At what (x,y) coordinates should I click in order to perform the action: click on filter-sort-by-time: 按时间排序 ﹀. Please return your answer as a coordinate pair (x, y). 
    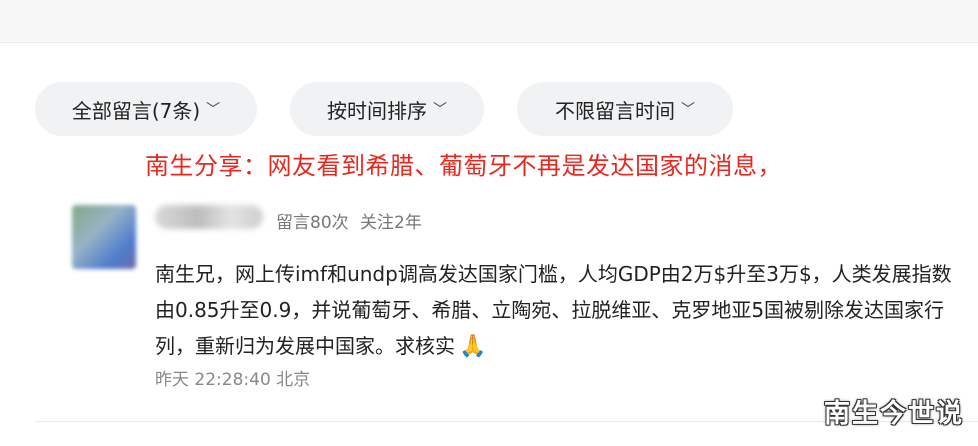
    Looking at the image, I should click on (387, 109).